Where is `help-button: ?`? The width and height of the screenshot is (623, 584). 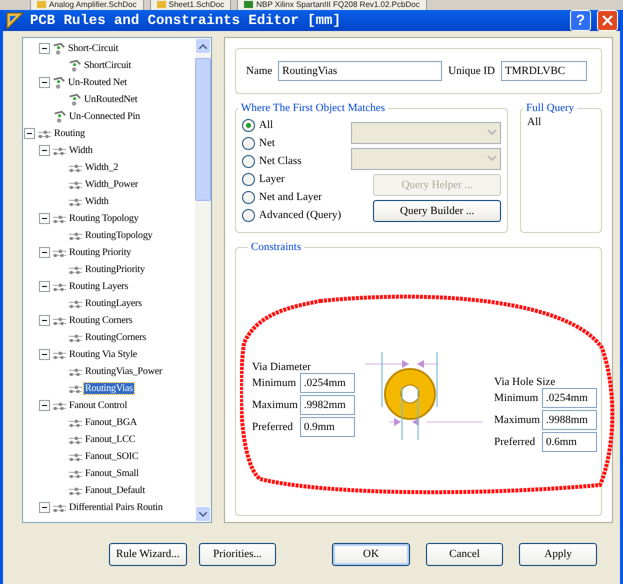 help-button: ? is located at coordinates (580, 20).